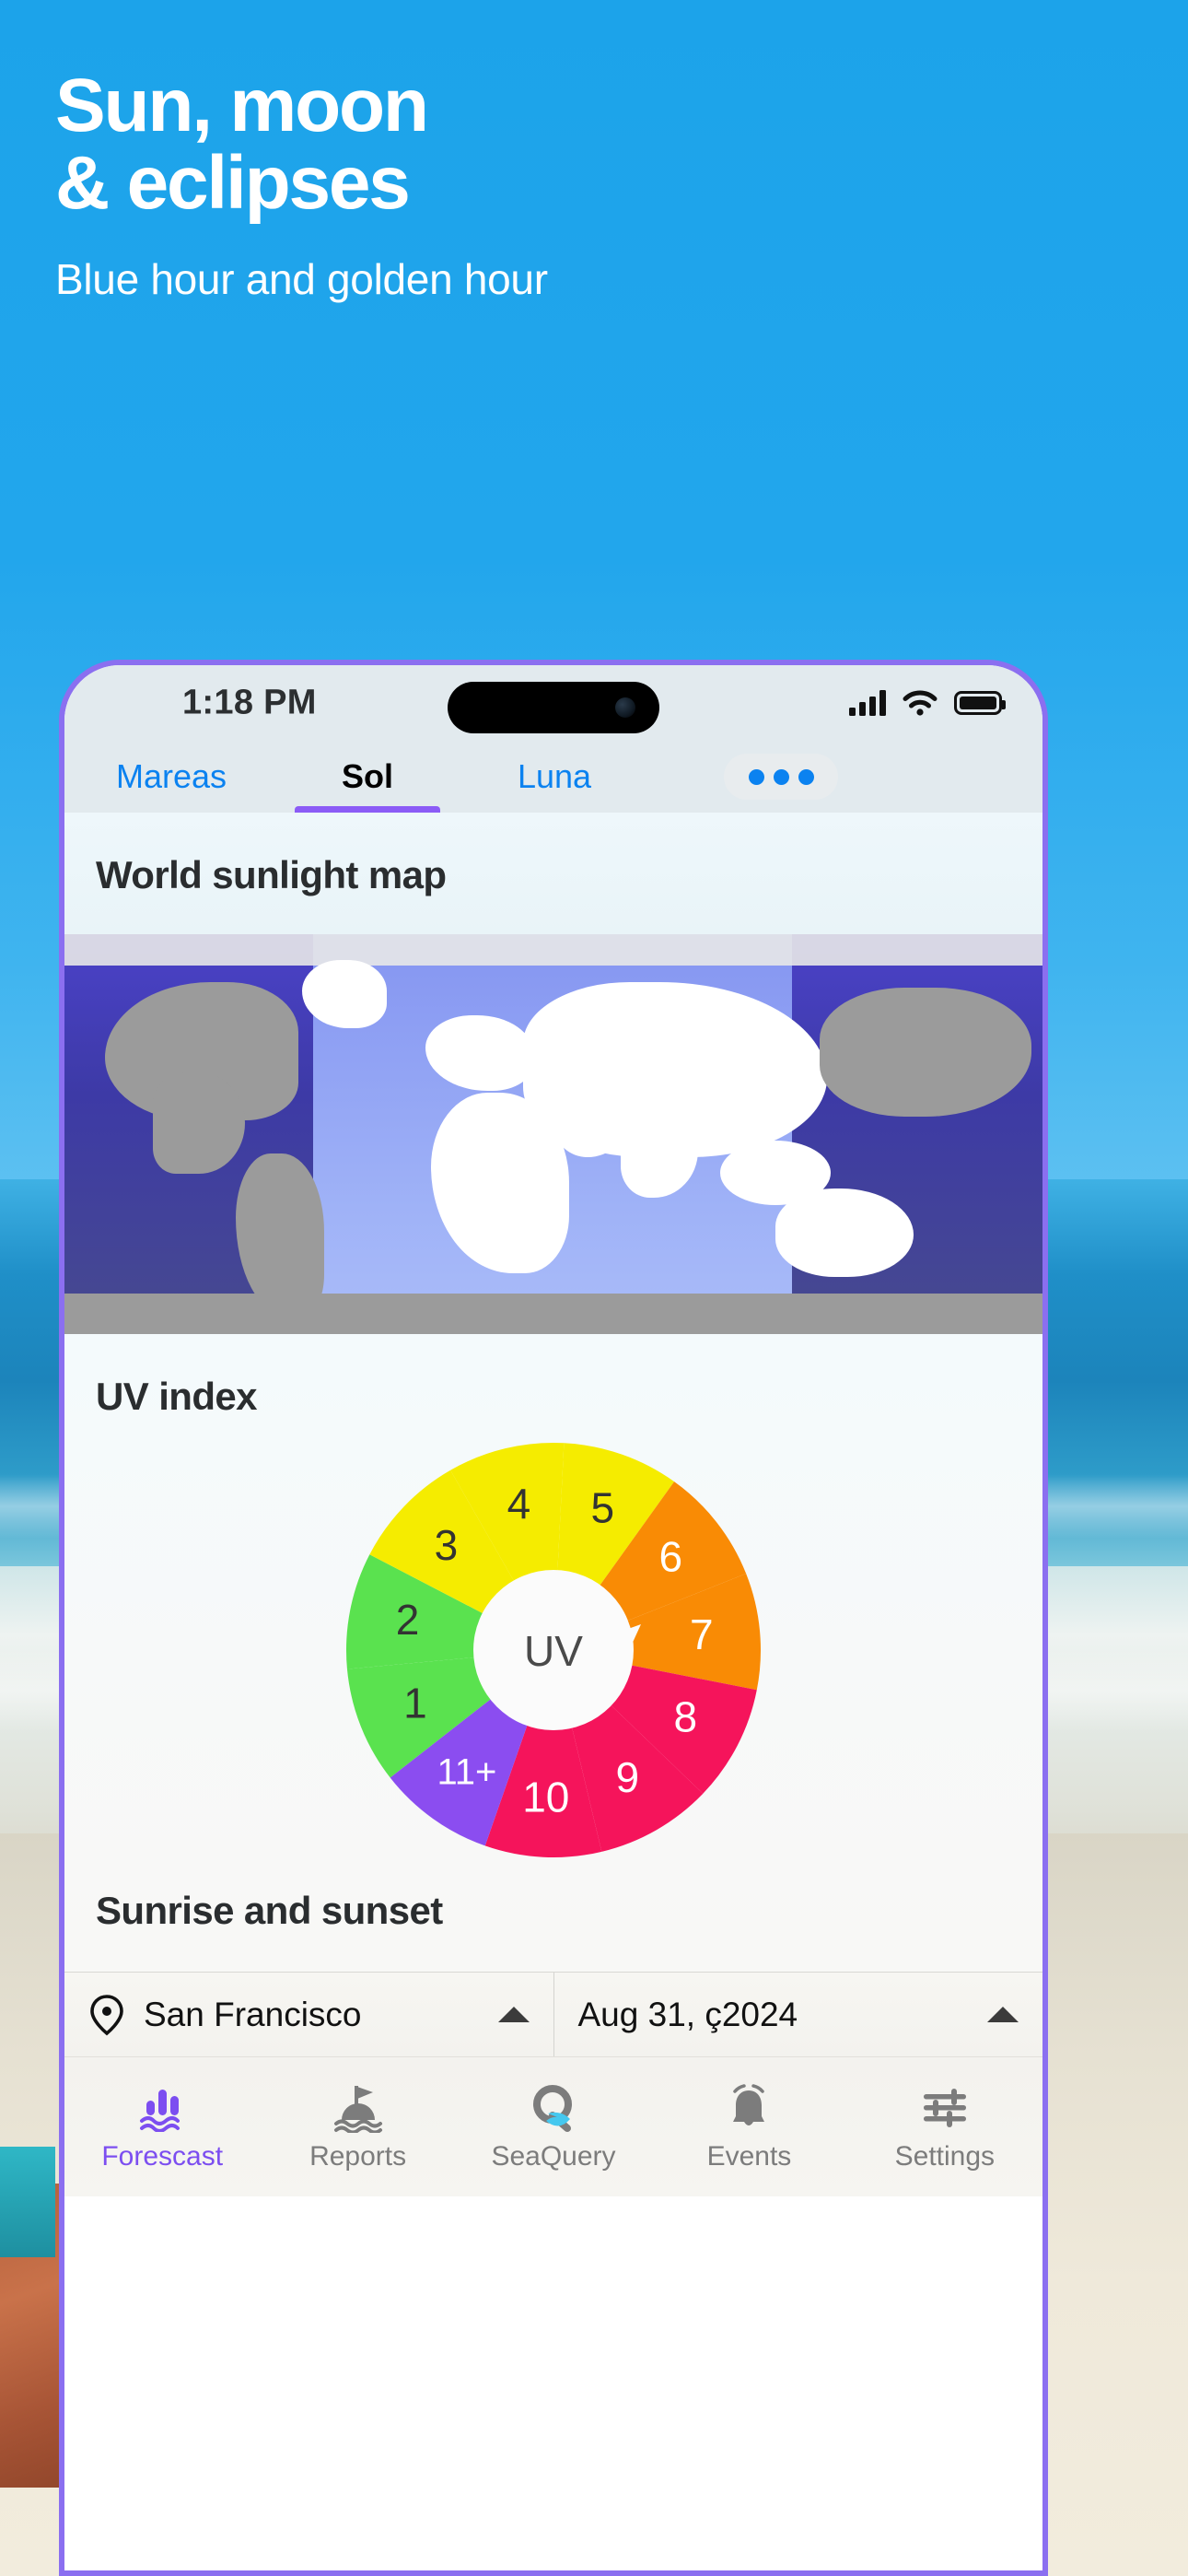  I want to click on tab-overflow-button, so click(781, 777).